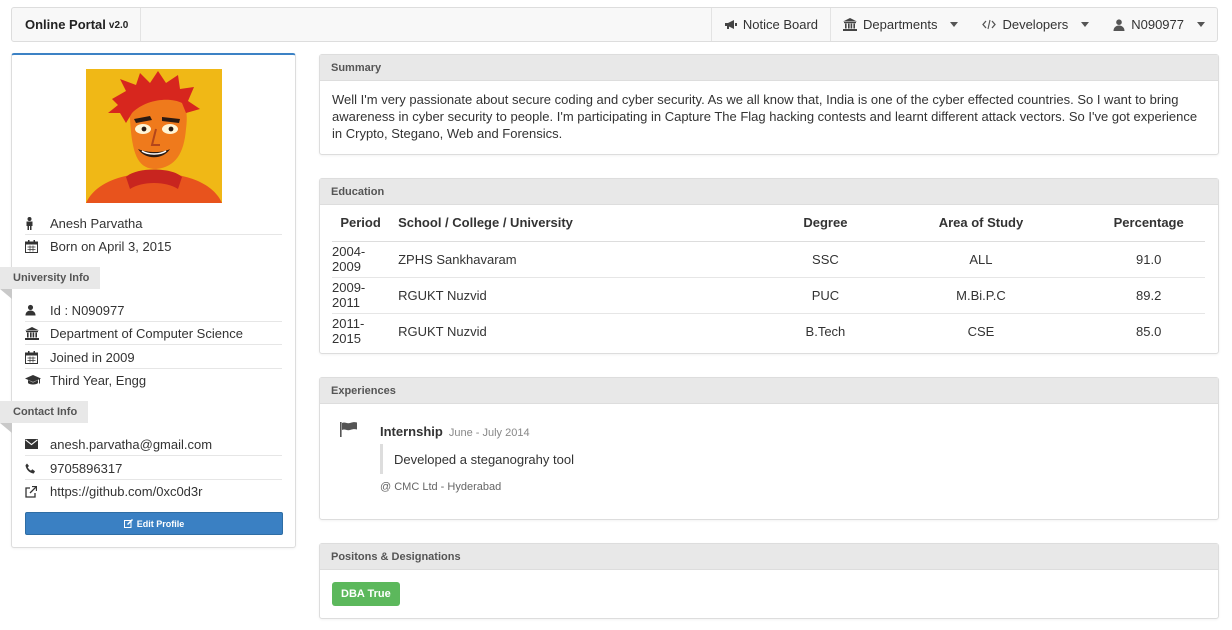  I want to click on experience-date: June - July 2014, so click(489, 433).